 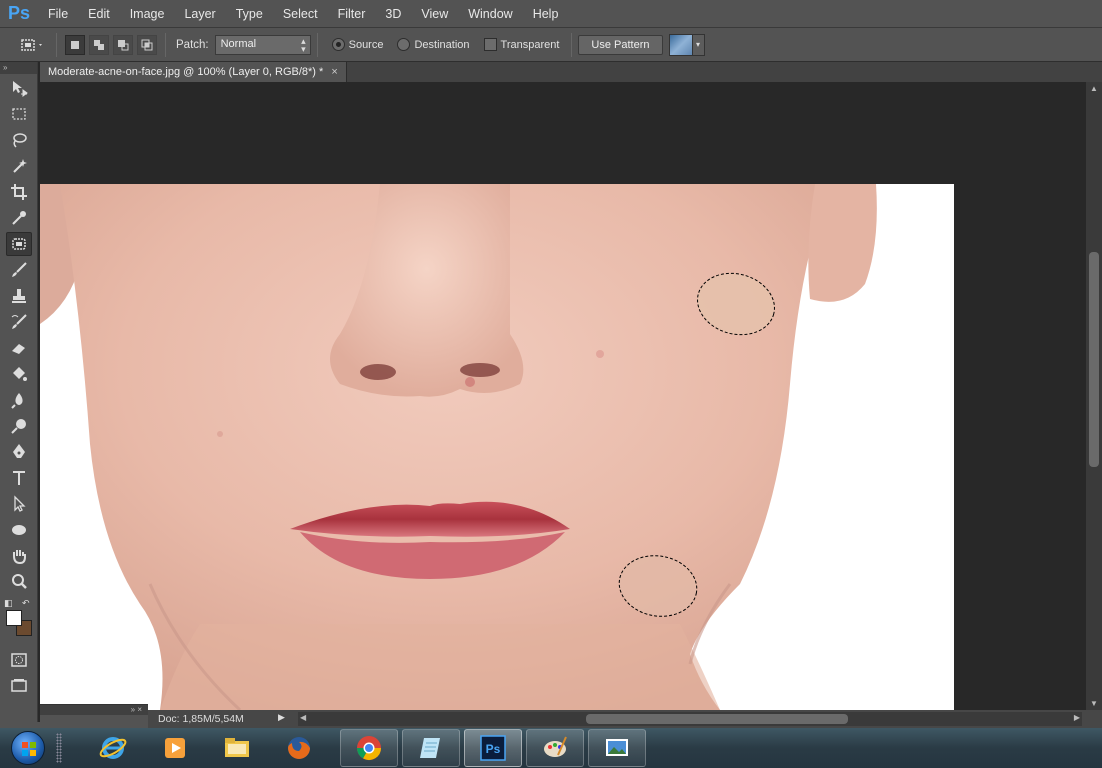 I want to click on blur-tool-icon, so click(x=17, y=401).